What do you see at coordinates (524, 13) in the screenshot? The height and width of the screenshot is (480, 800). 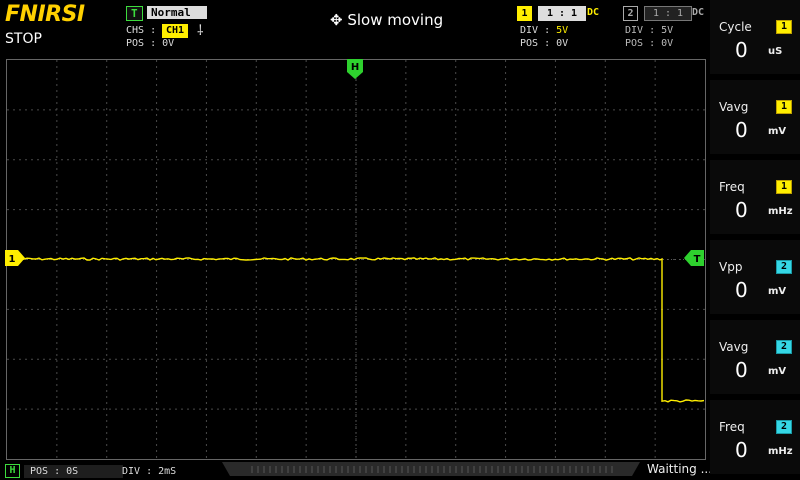 I see `ch1-badge: 1` at bounding box center [524, 13].